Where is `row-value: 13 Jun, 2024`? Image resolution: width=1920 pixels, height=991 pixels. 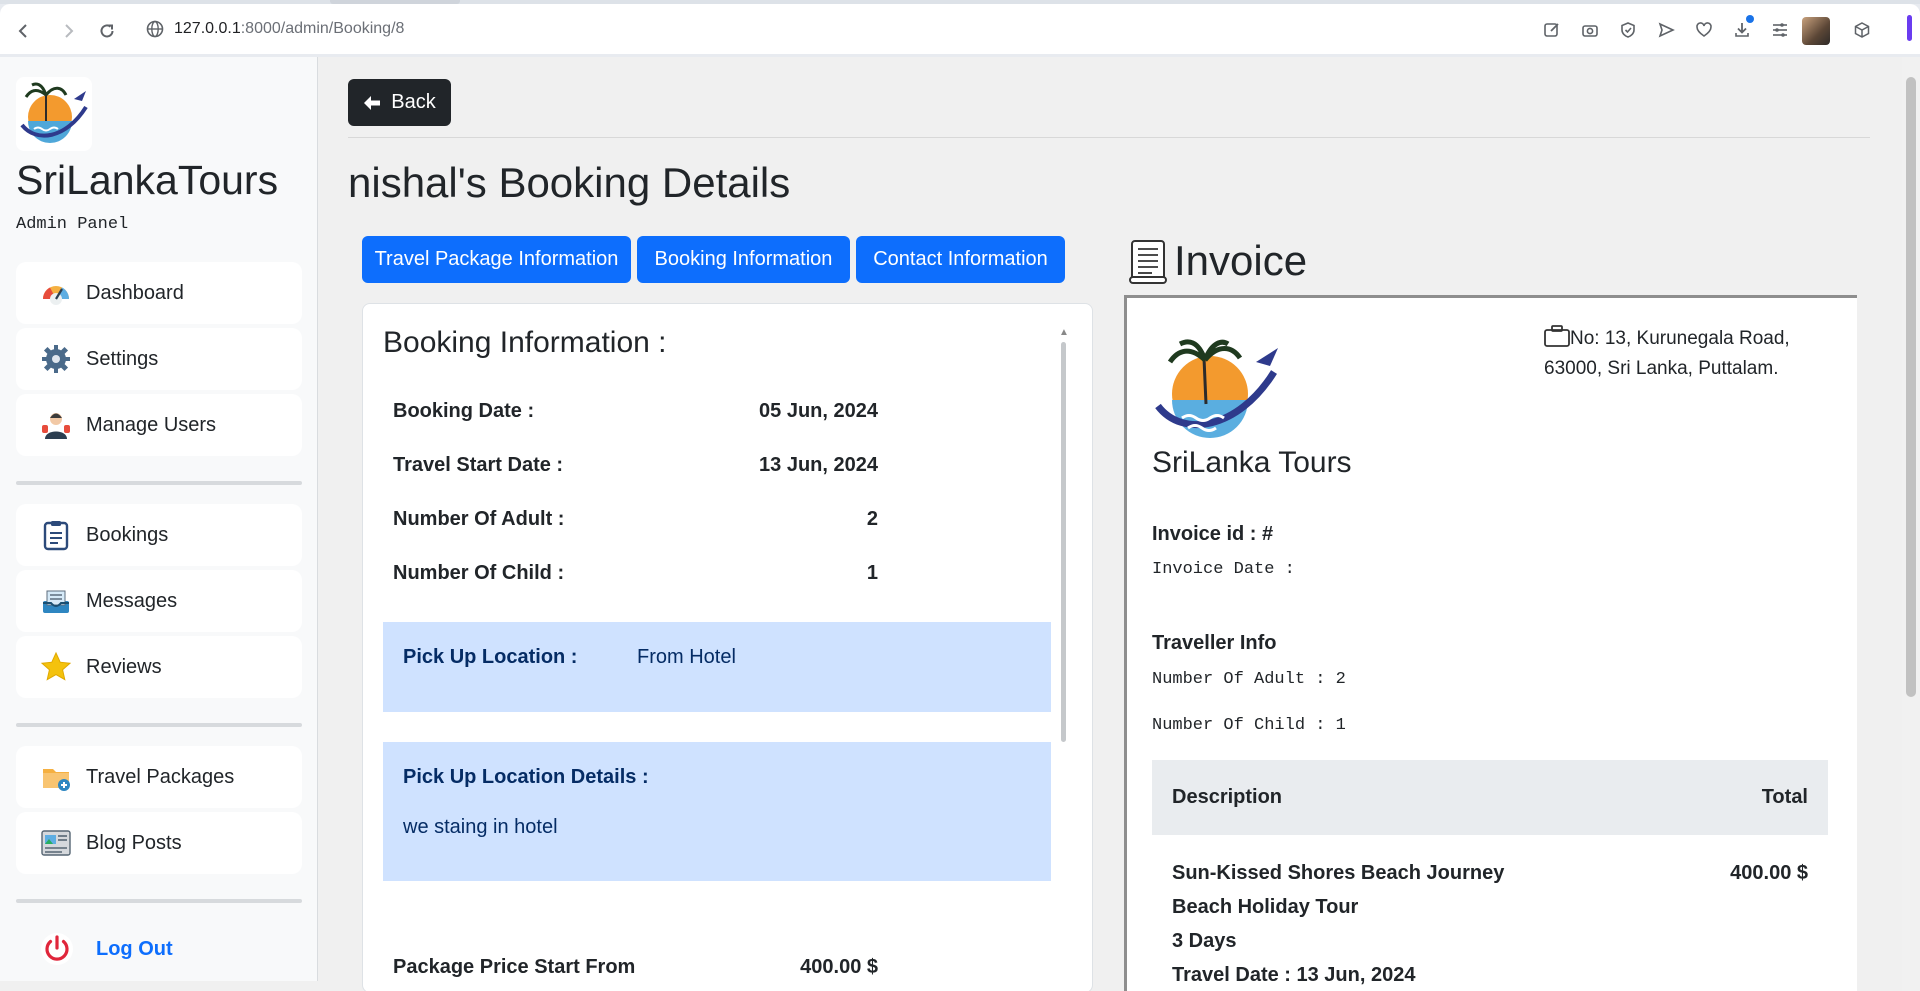 row-value: 13 Jun, 2024 is located at coordinates (818, 465).